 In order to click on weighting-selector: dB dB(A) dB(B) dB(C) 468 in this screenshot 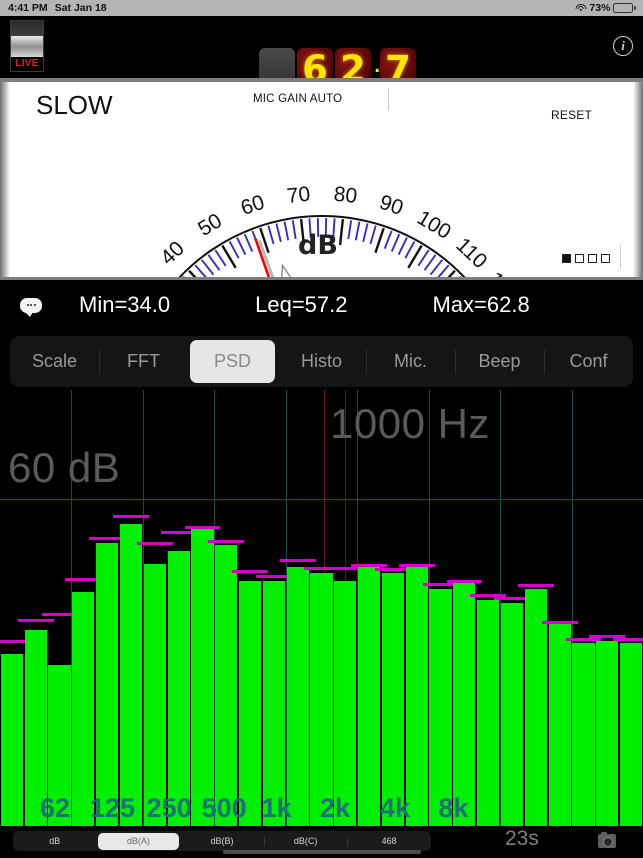, I will do `click(222, 841)`.